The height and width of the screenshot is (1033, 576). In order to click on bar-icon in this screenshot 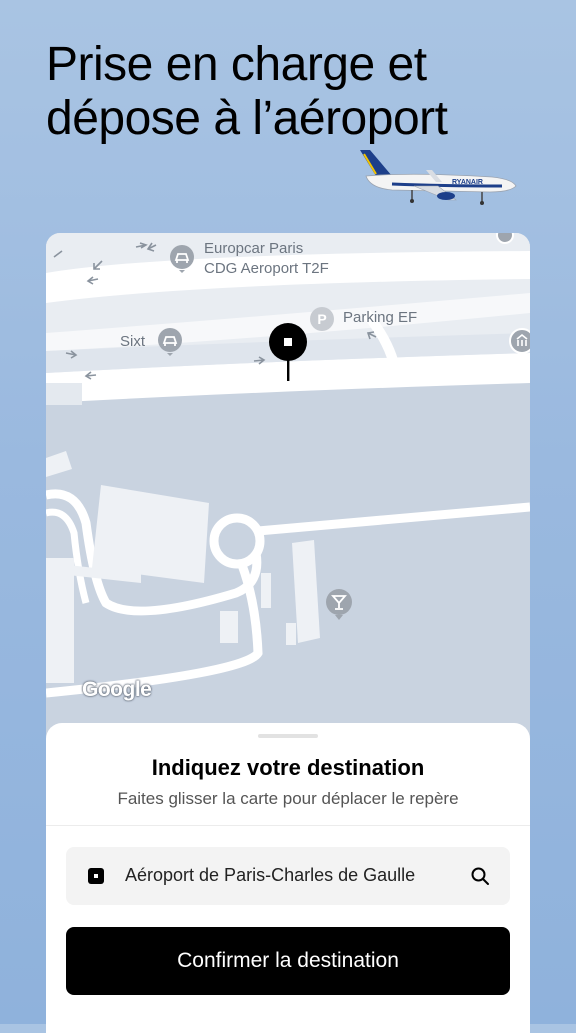, I will do `click(339, 605)`.